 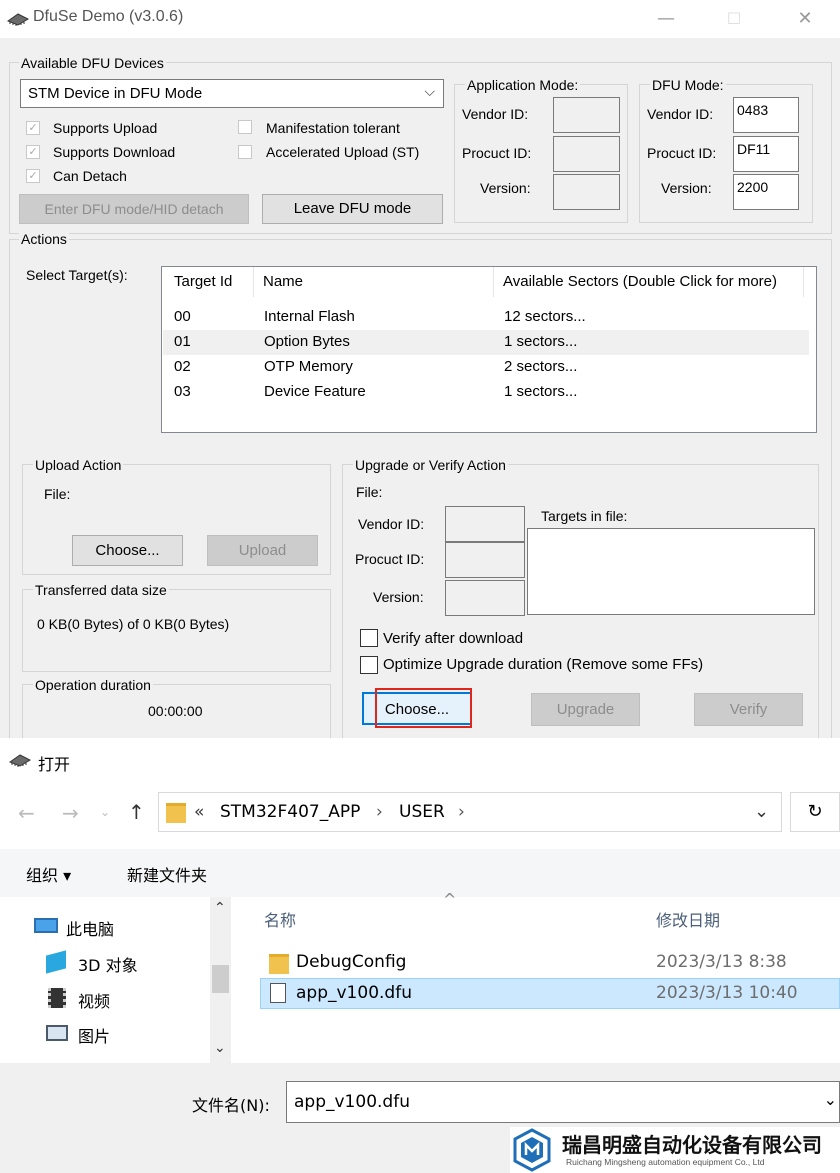 What do you see at coordinates (450, 899) in the screenshot?
I see `sort-indicator-icon: ^` at bounding box center [450, 899].